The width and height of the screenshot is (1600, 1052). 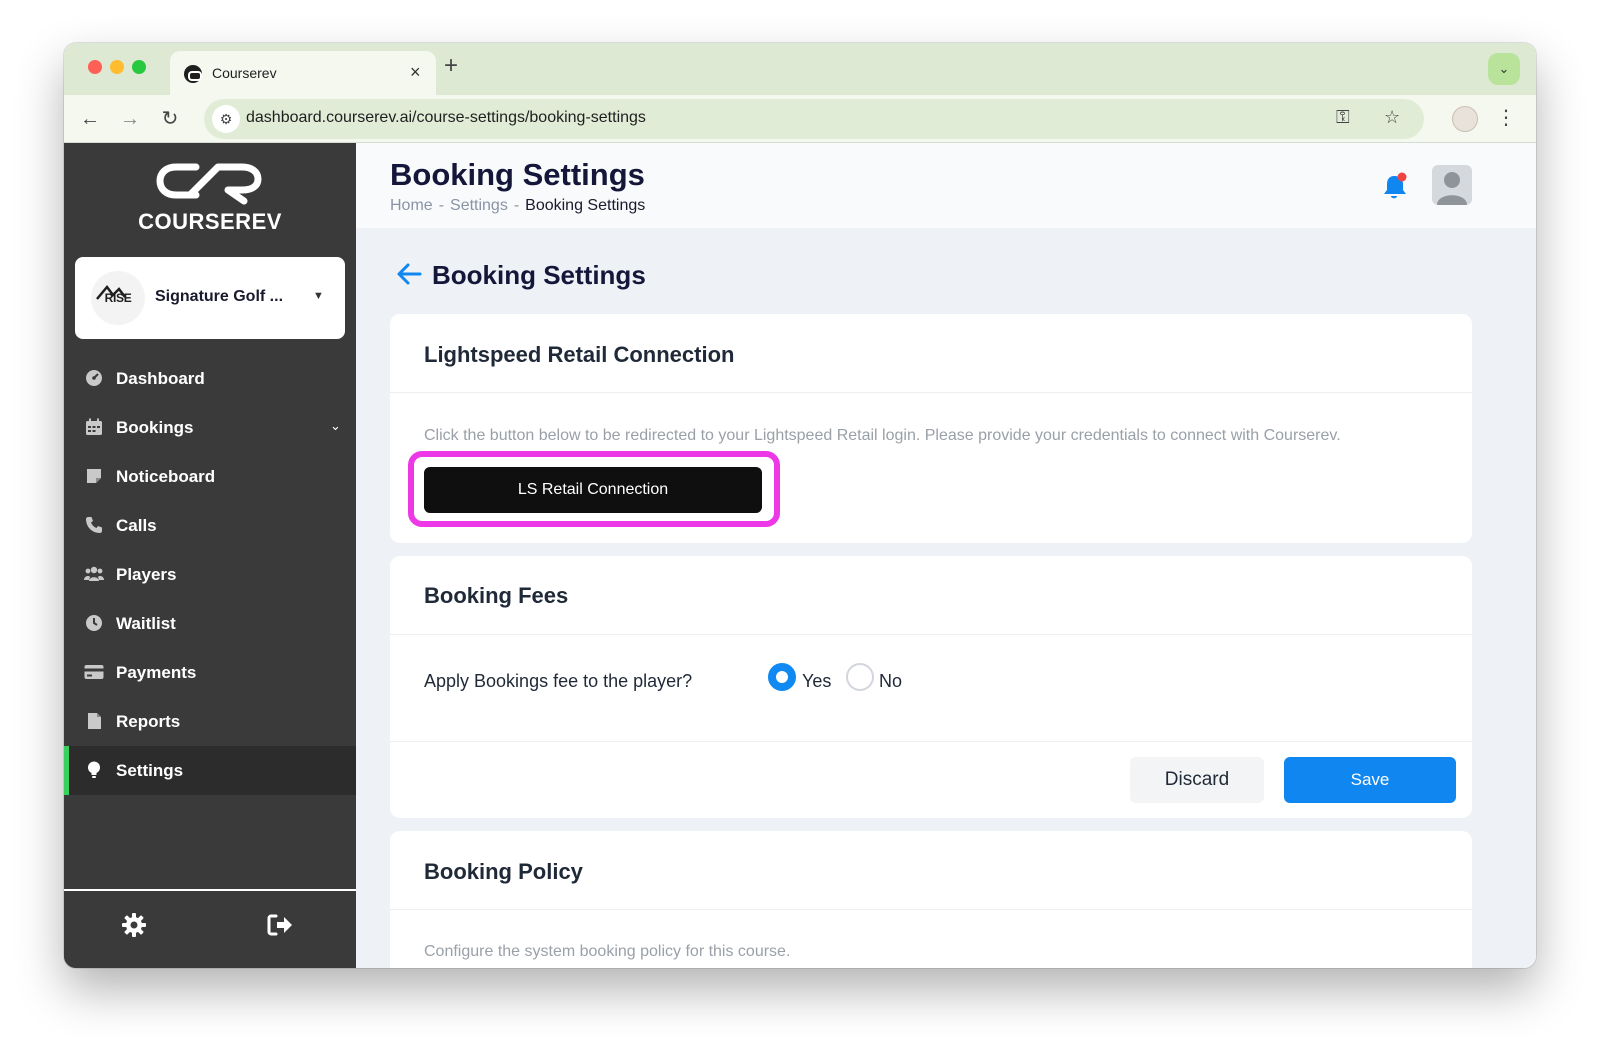 I want to click on tab-title: Courserev, so click(x=244, y=73).